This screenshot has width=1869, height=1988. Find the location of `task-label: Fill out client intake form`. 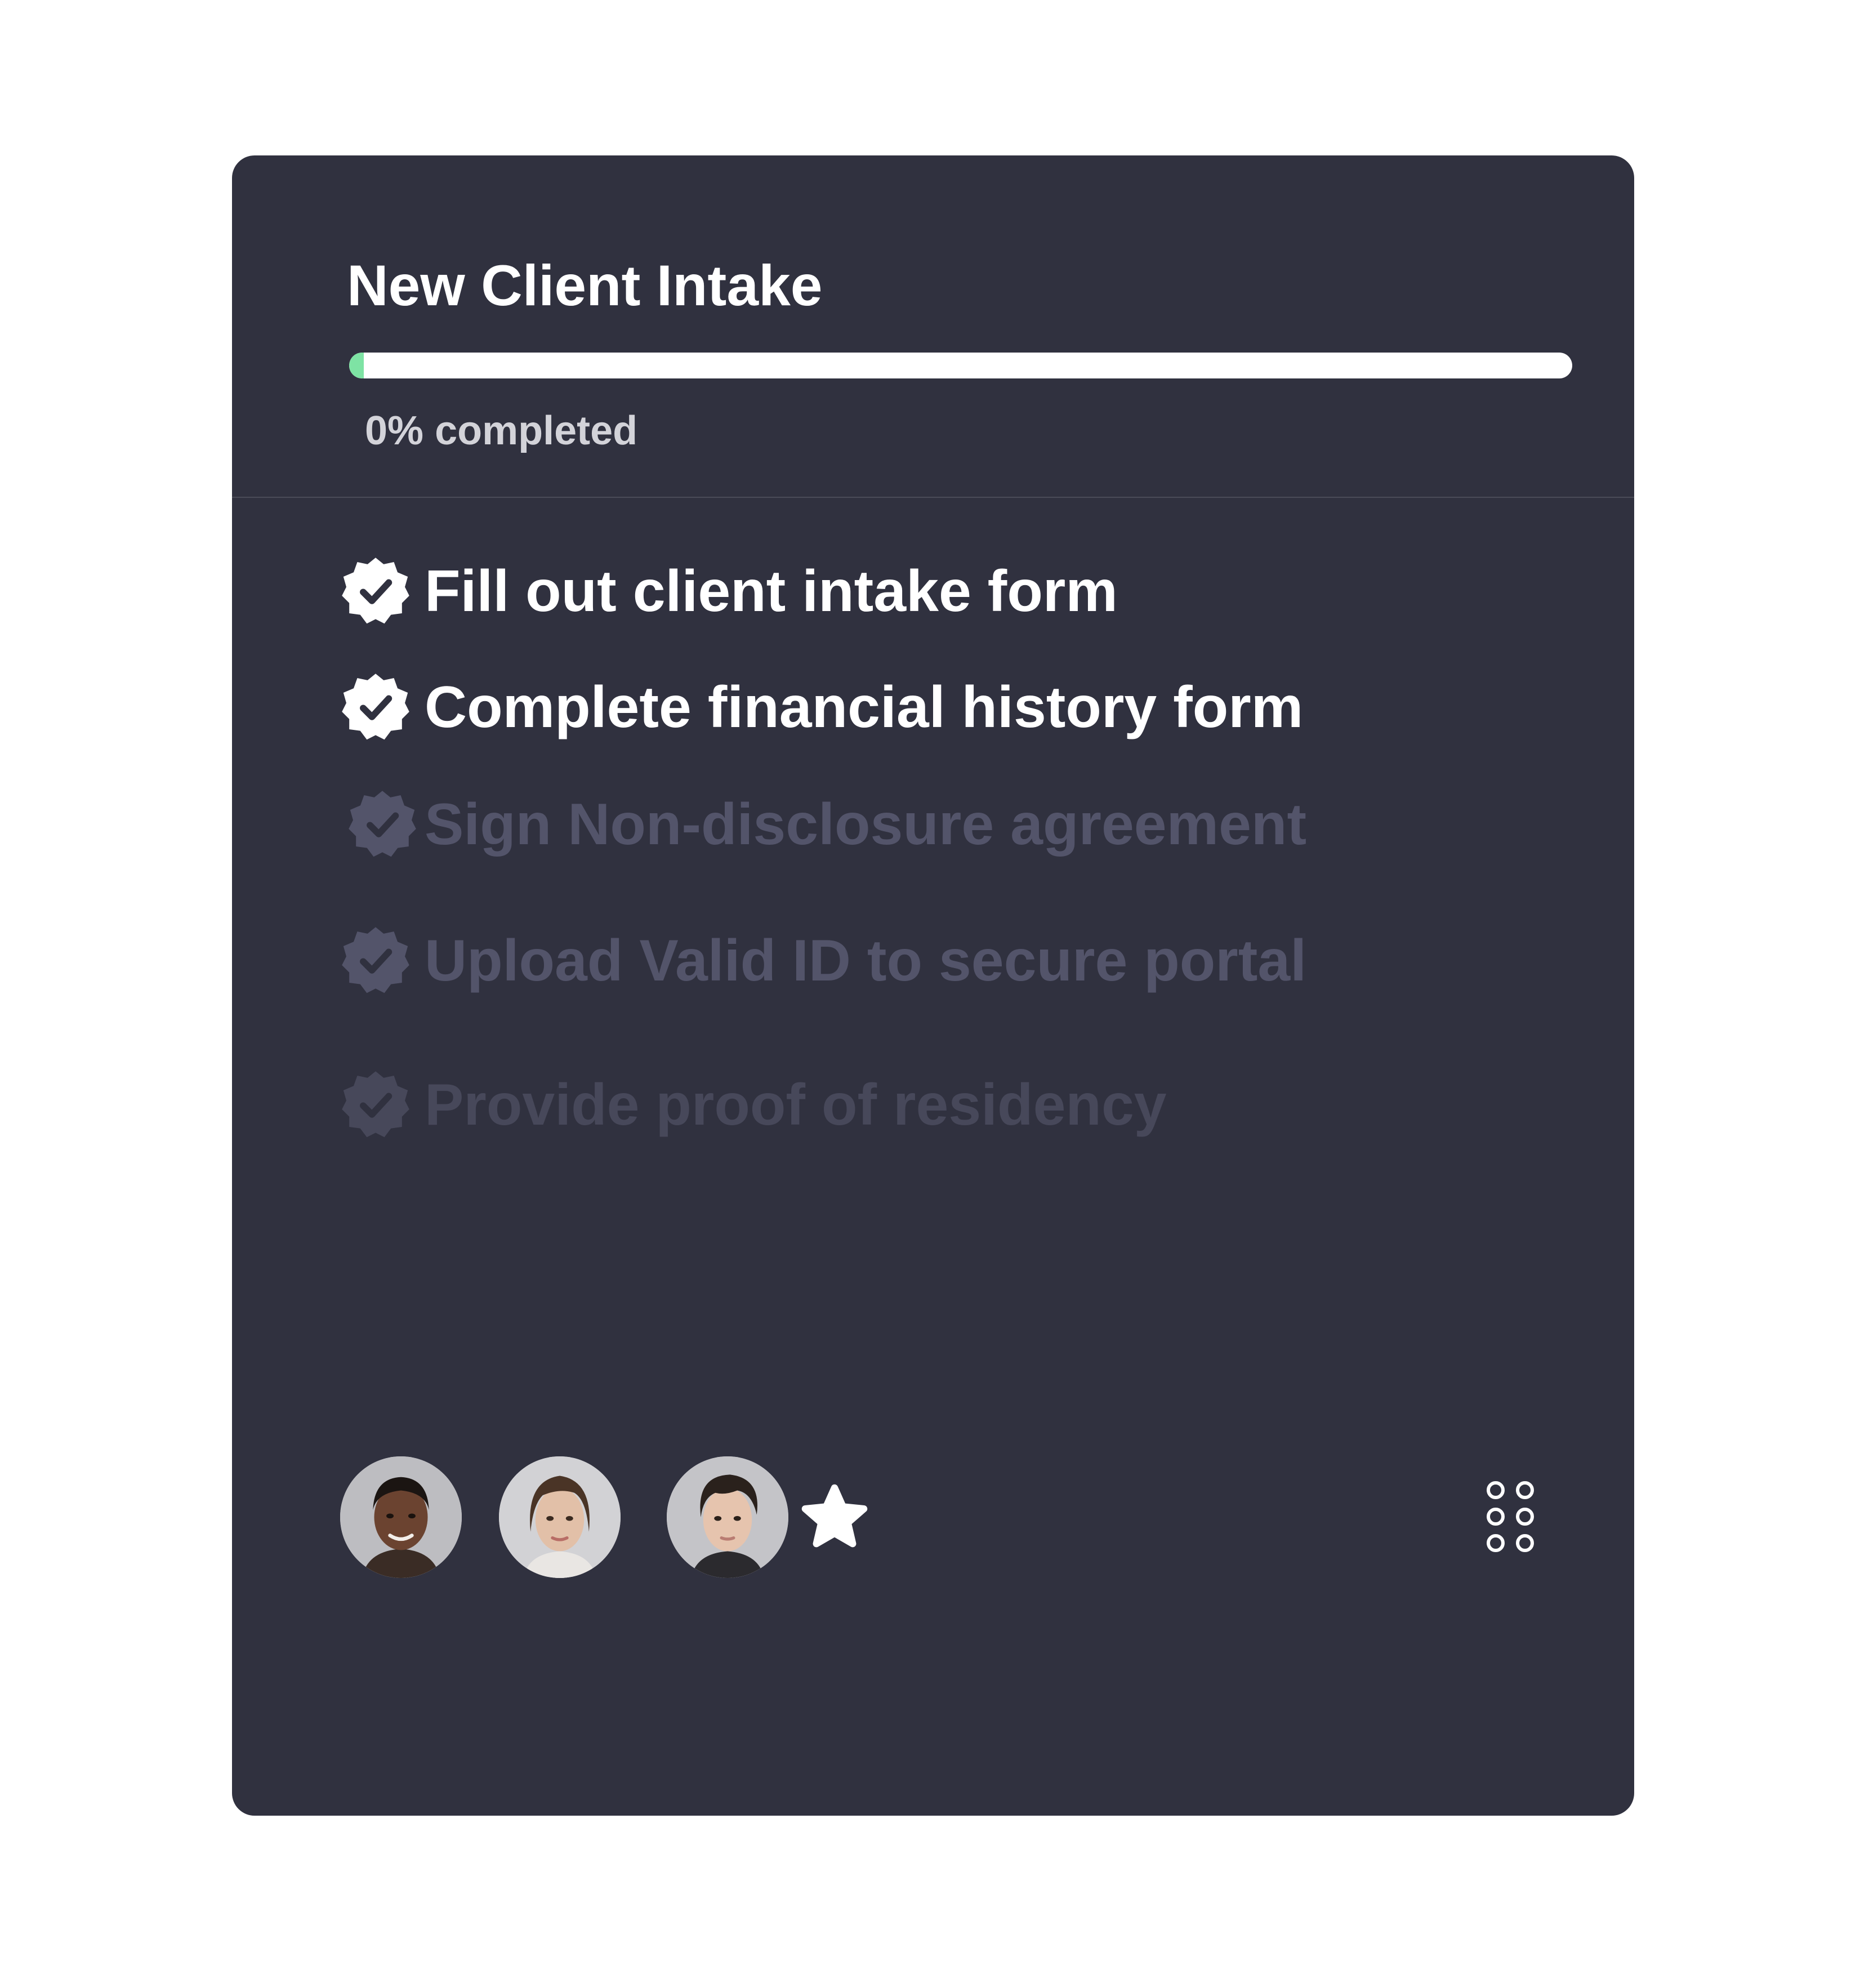

task-label: Fill out client intake form is located at coordinates (771, 591).